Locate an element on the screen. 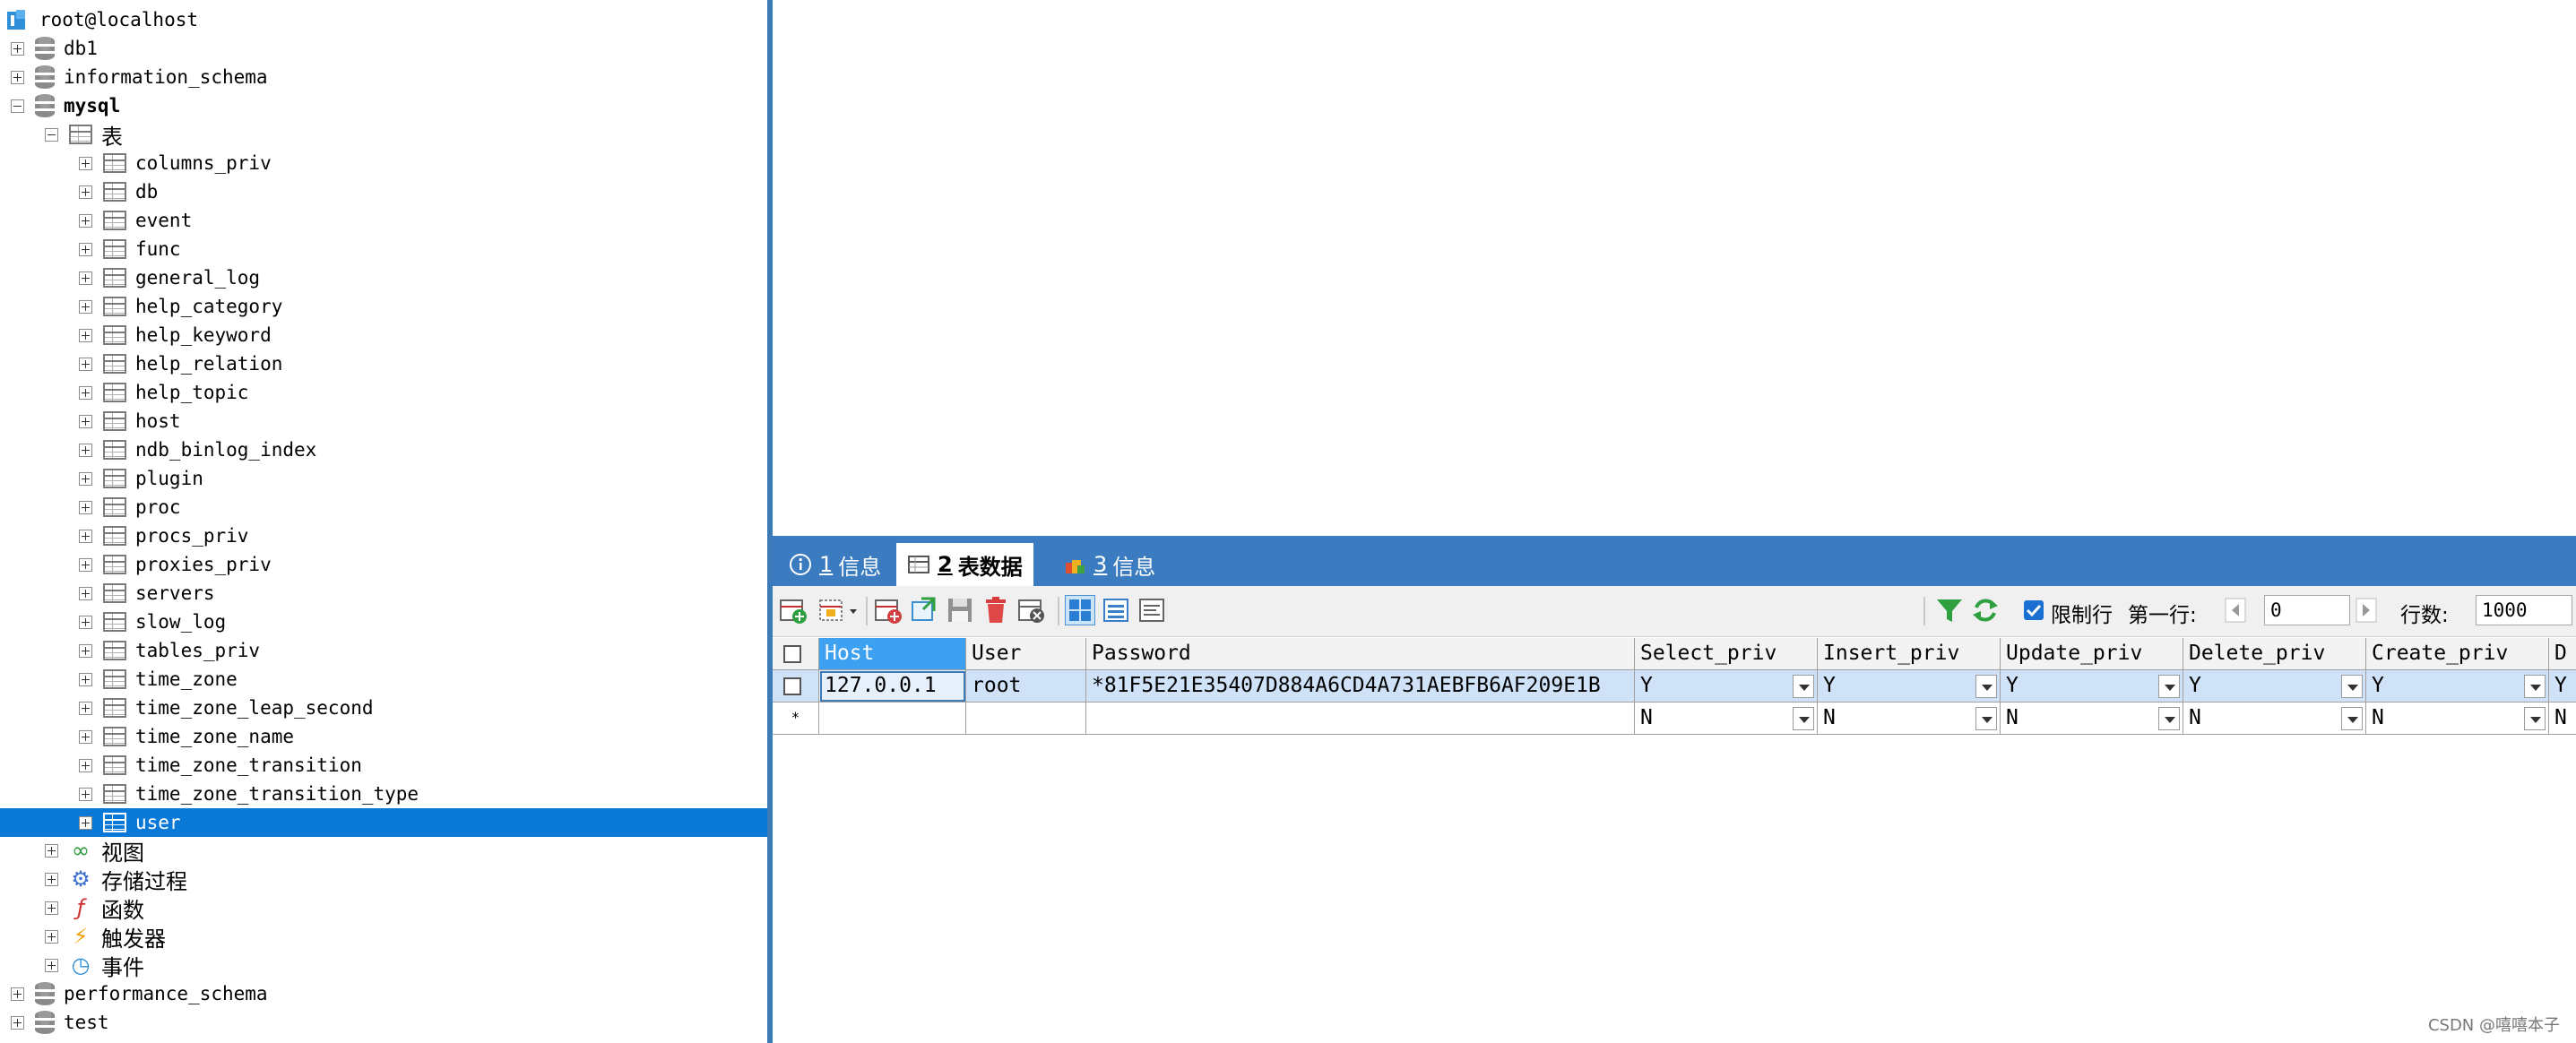 The width and height of the screenshot is (2576, 1043). tree-table-item: time_zone is located at coordinates (383, 679).